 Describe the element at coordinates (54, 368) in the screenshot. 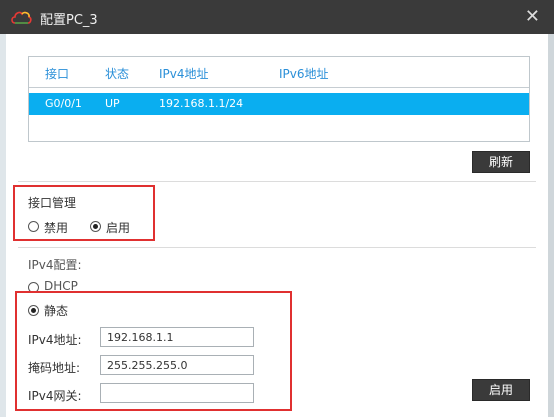

I see `mask-label: 掩码地址:` at that location.